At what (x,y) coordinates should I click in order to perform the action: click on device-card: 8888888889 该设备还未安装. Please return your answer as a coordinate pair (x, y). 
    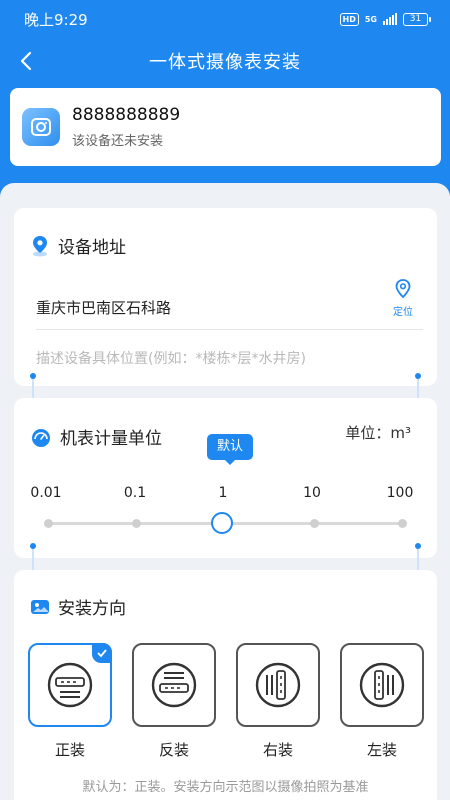
    Looking at the image, I should click on (225, 127).